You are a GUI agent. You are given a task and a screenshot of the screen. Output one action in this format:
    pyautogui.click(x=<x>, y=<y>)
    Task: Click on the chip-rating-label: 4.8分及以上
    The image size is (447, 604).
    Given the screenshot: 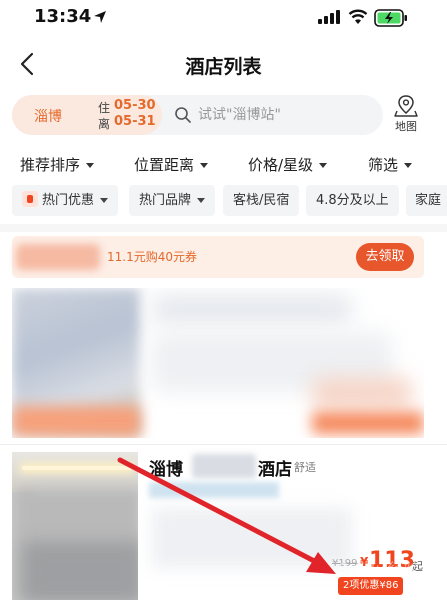 What is the action you would take?
    pyautogui.click(x=352, y=200)
    